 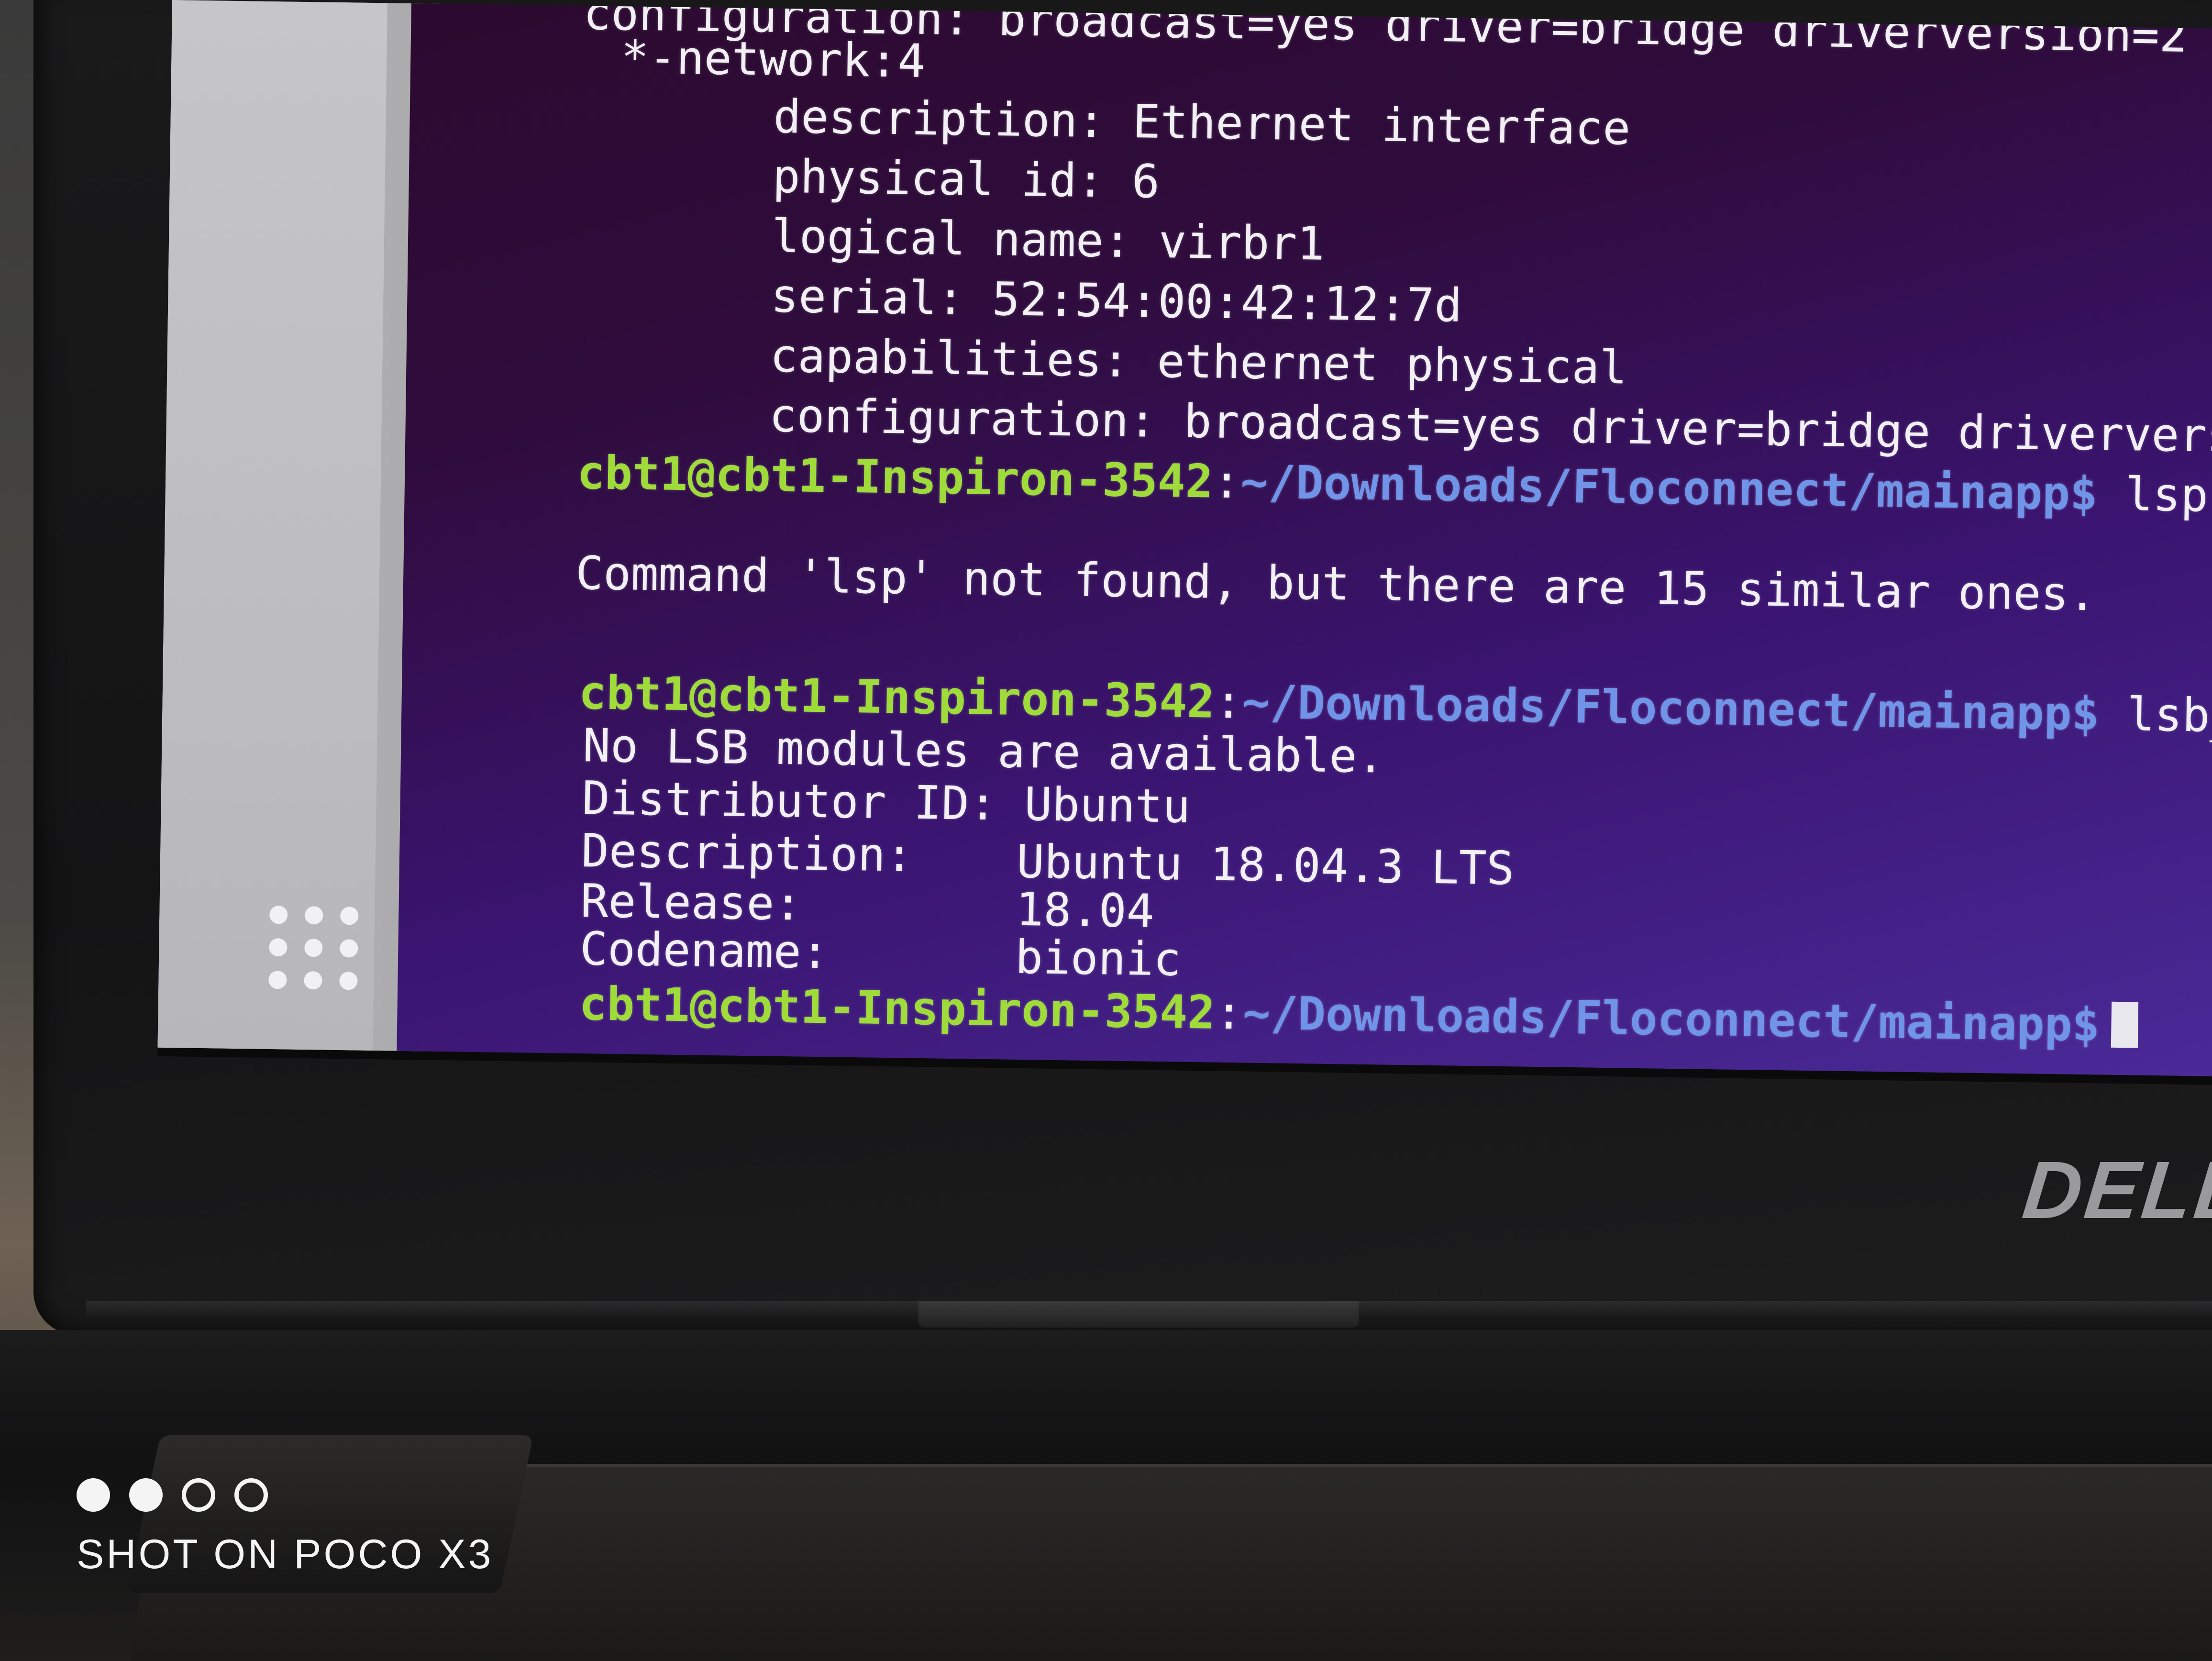 What do you see at coordinates (747, 853) in the screenshot?
I see `description-label: Description:` at bounding box center [747, 853].